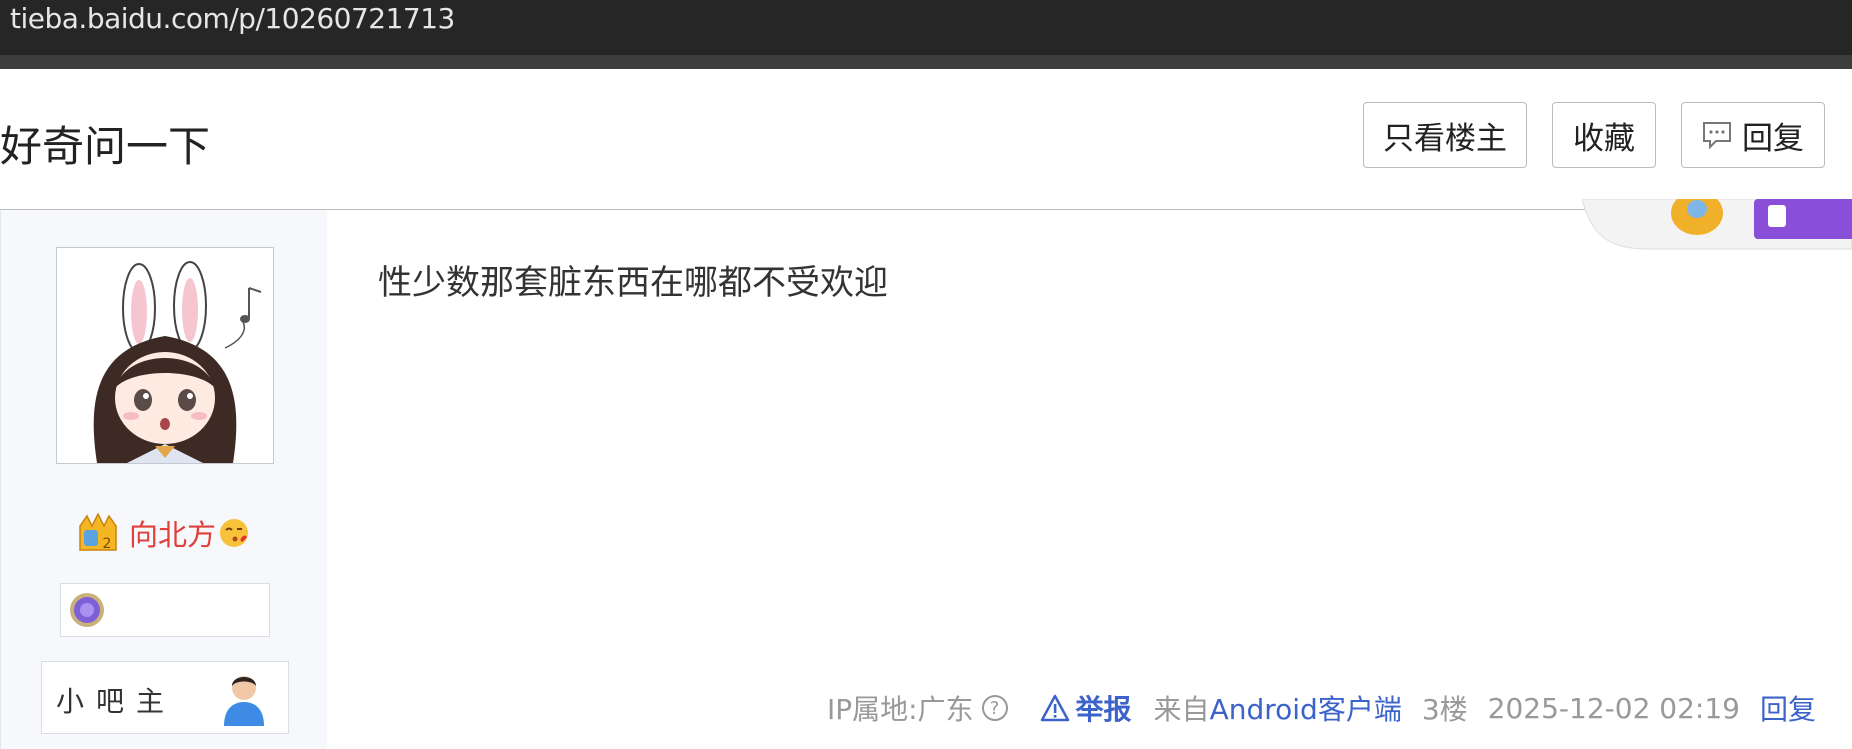 The width and height of the screenshot is (1852, 749). Describe the element at coordinates (900, 709) in the screenshot. I see `ip-location: IP属地:广东` at that location.